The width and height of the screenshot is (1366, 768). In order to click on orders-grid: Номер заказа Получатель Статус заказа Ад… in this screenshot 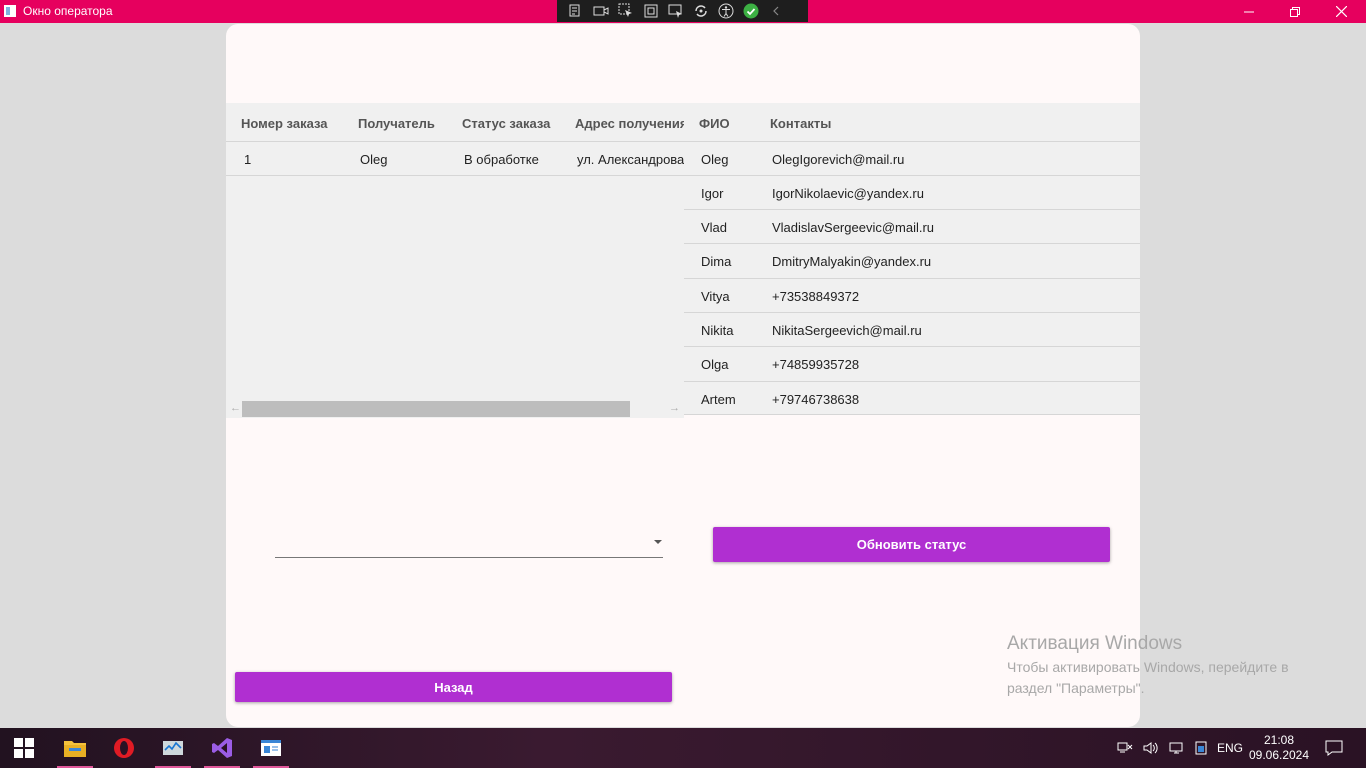, I will do `click(456, 260)`.